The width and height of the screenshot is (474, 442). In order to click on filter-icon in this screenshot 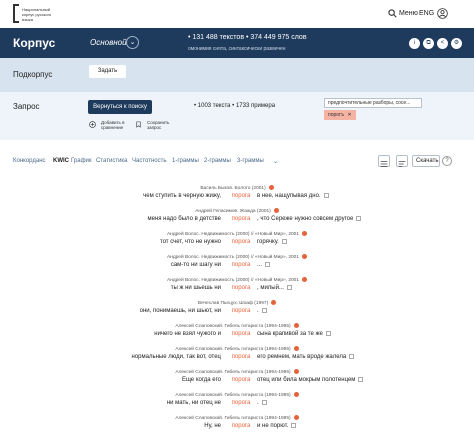, I will do `click(384, 161)`.